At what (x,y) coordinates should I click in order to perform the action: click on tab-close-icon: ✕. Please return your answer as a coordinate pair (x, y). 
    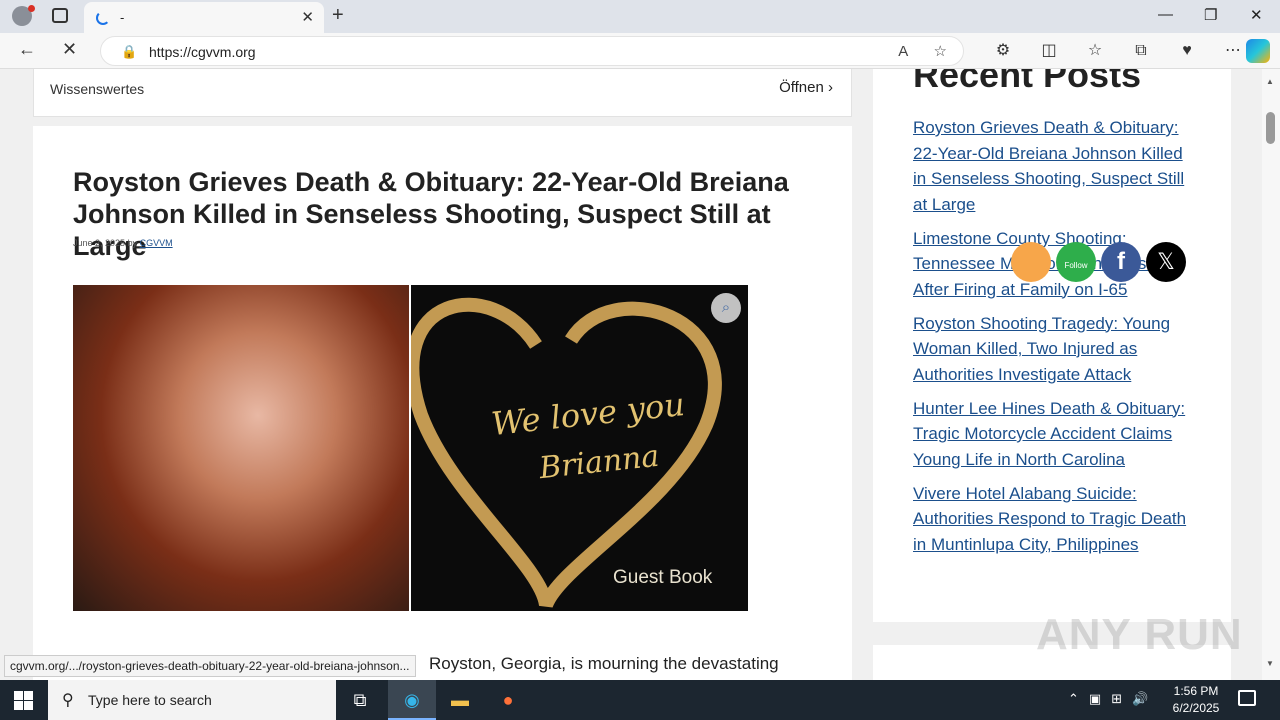
    Looking at the image, I should click on (307, 17).